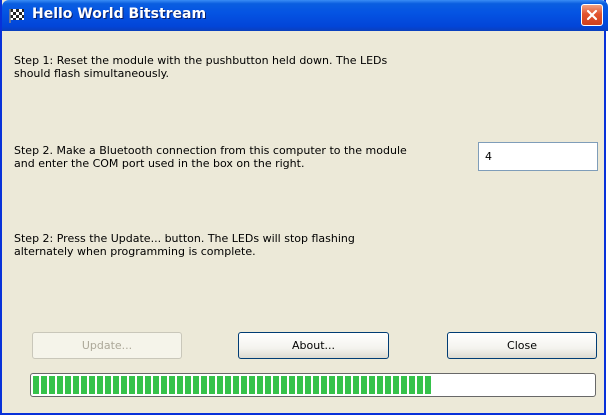 The height and width of the screenshot is (417, 610). I want to click on com-port-input, so click(538, 156).